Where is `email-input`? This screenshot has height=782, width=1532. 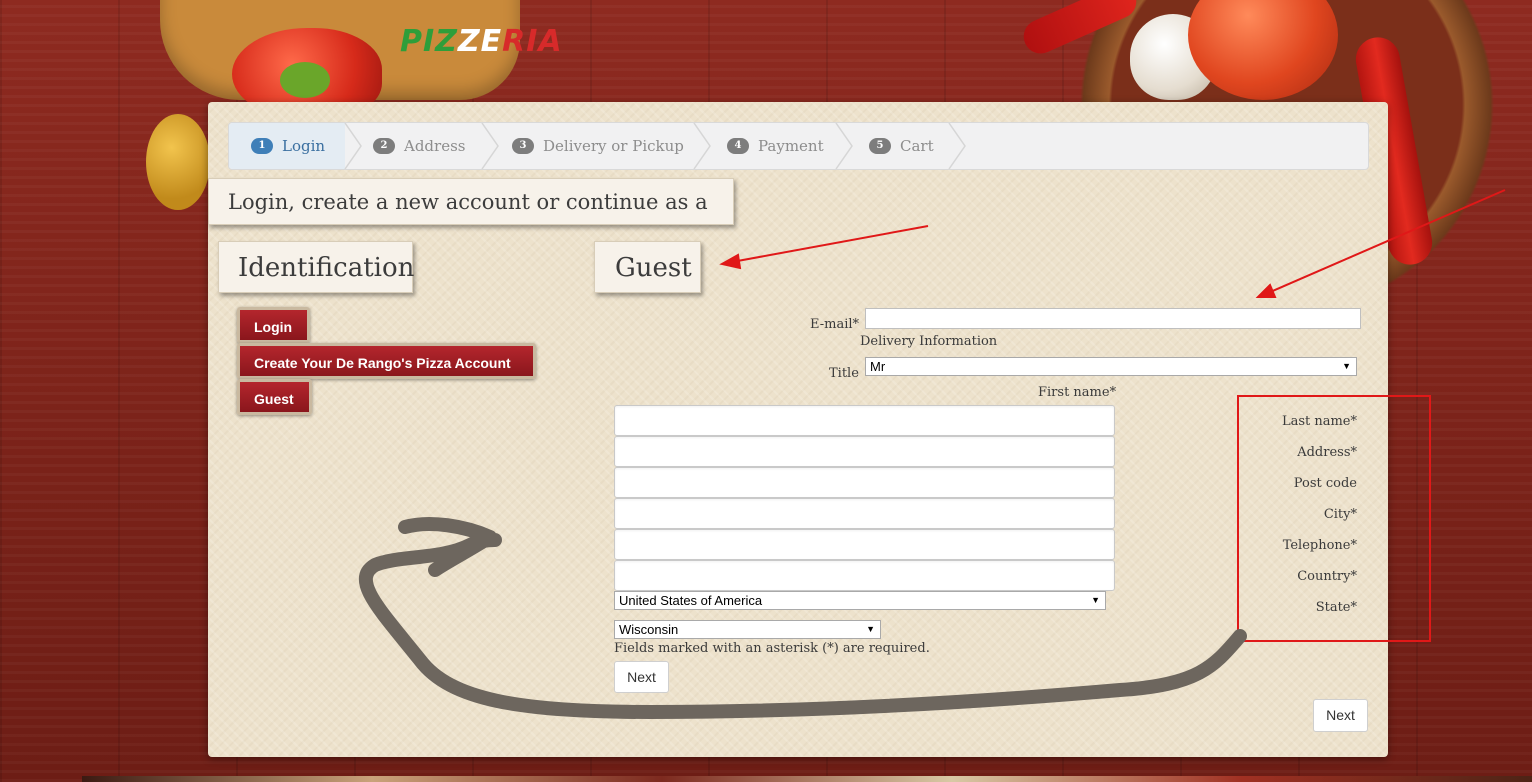 email-input is located at coordinates (1113, 318).